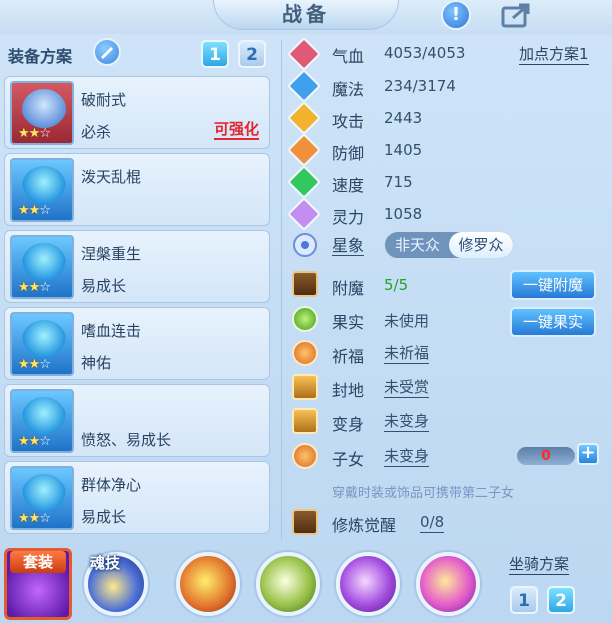 The image size is (612, 623). Describe the element at coordinates (304, 118) in the screenshot. I see `attack-icon` at that location.